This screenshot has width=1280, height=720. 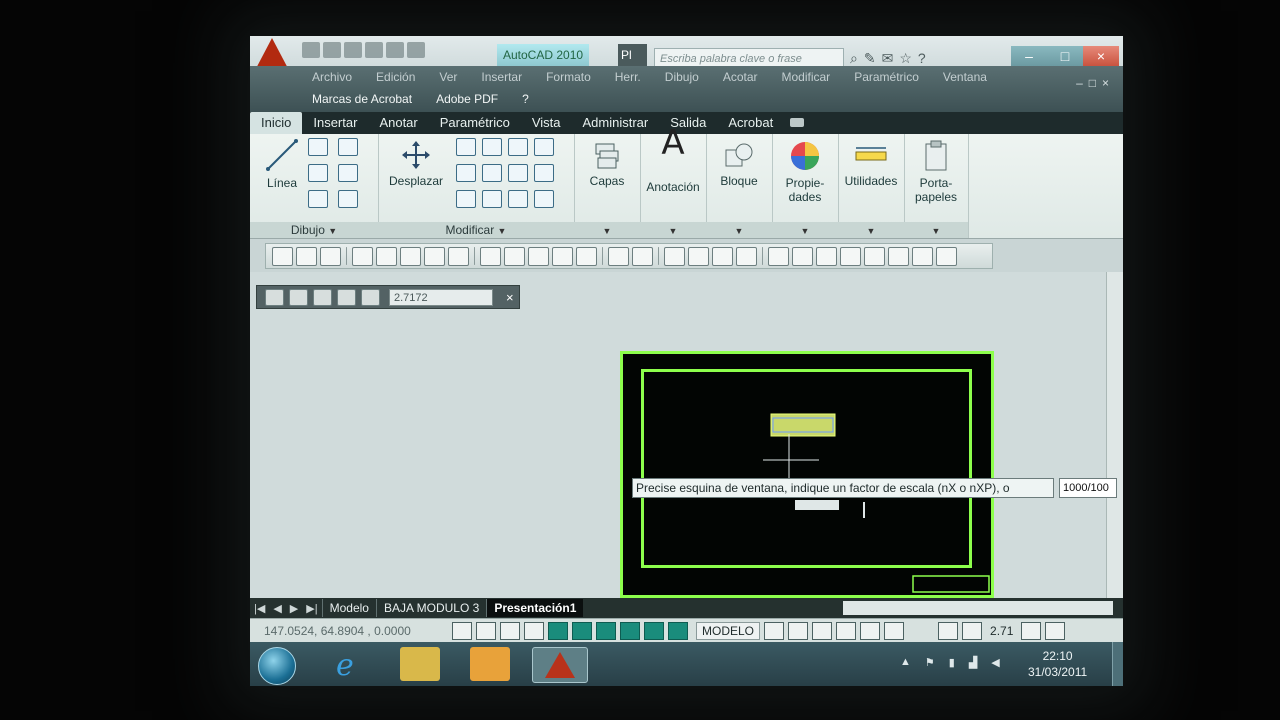 What do you see at coordinates (774, 631) in the screenshot?
I see `quick-view-layouts-icon` at bounding box center [774, 631].